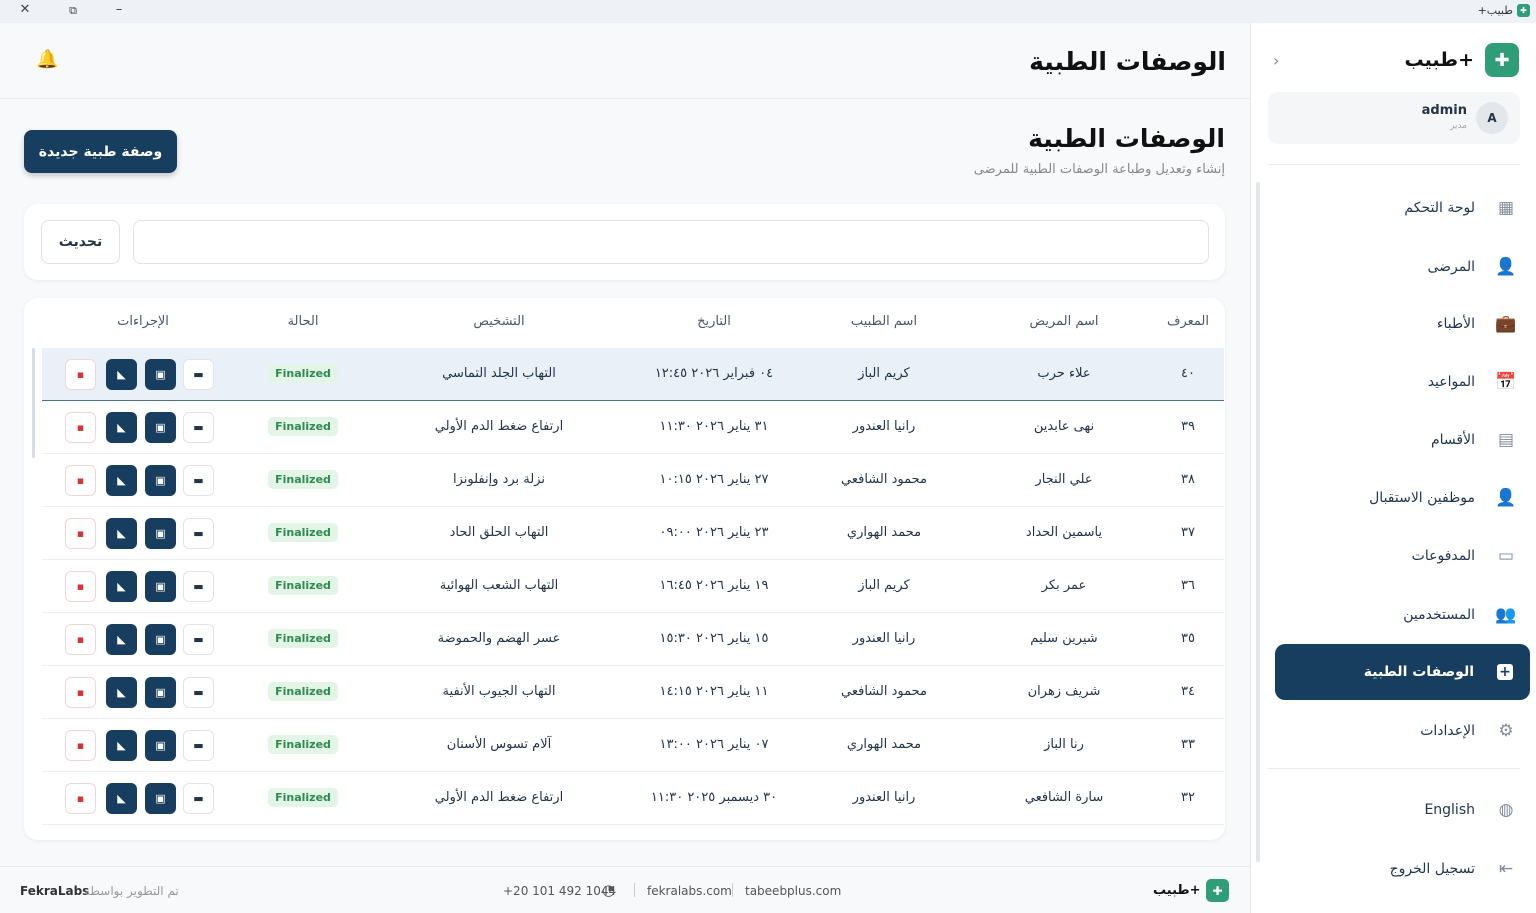 The width and height of the screenshot is (1536, 913). I want to click on avatar: A, so click(1492, 118).